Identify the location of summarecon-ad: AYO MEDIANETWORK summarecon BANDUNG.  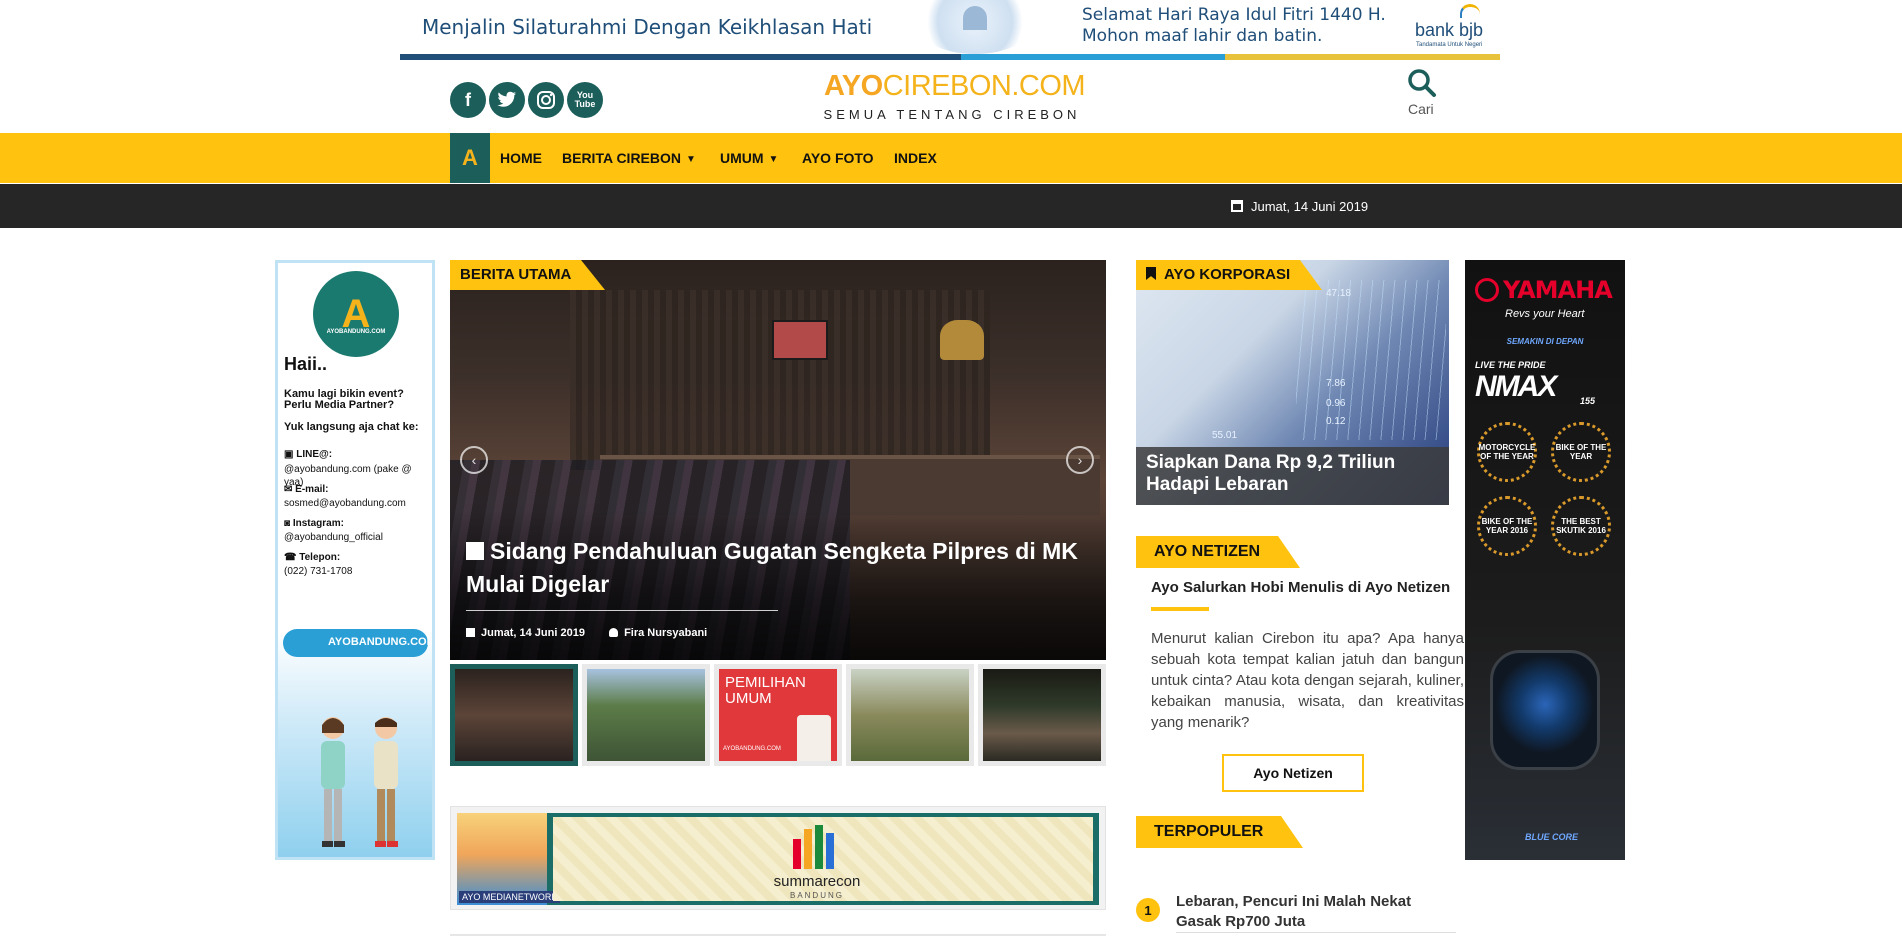
(778, 858).